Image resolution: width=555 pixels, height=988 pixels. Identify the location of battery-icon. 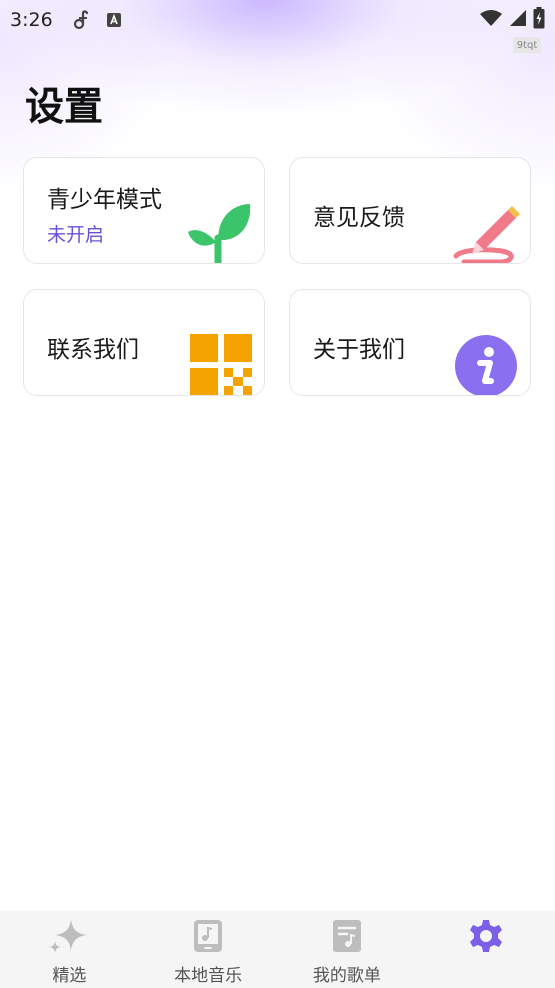
(539, 20).